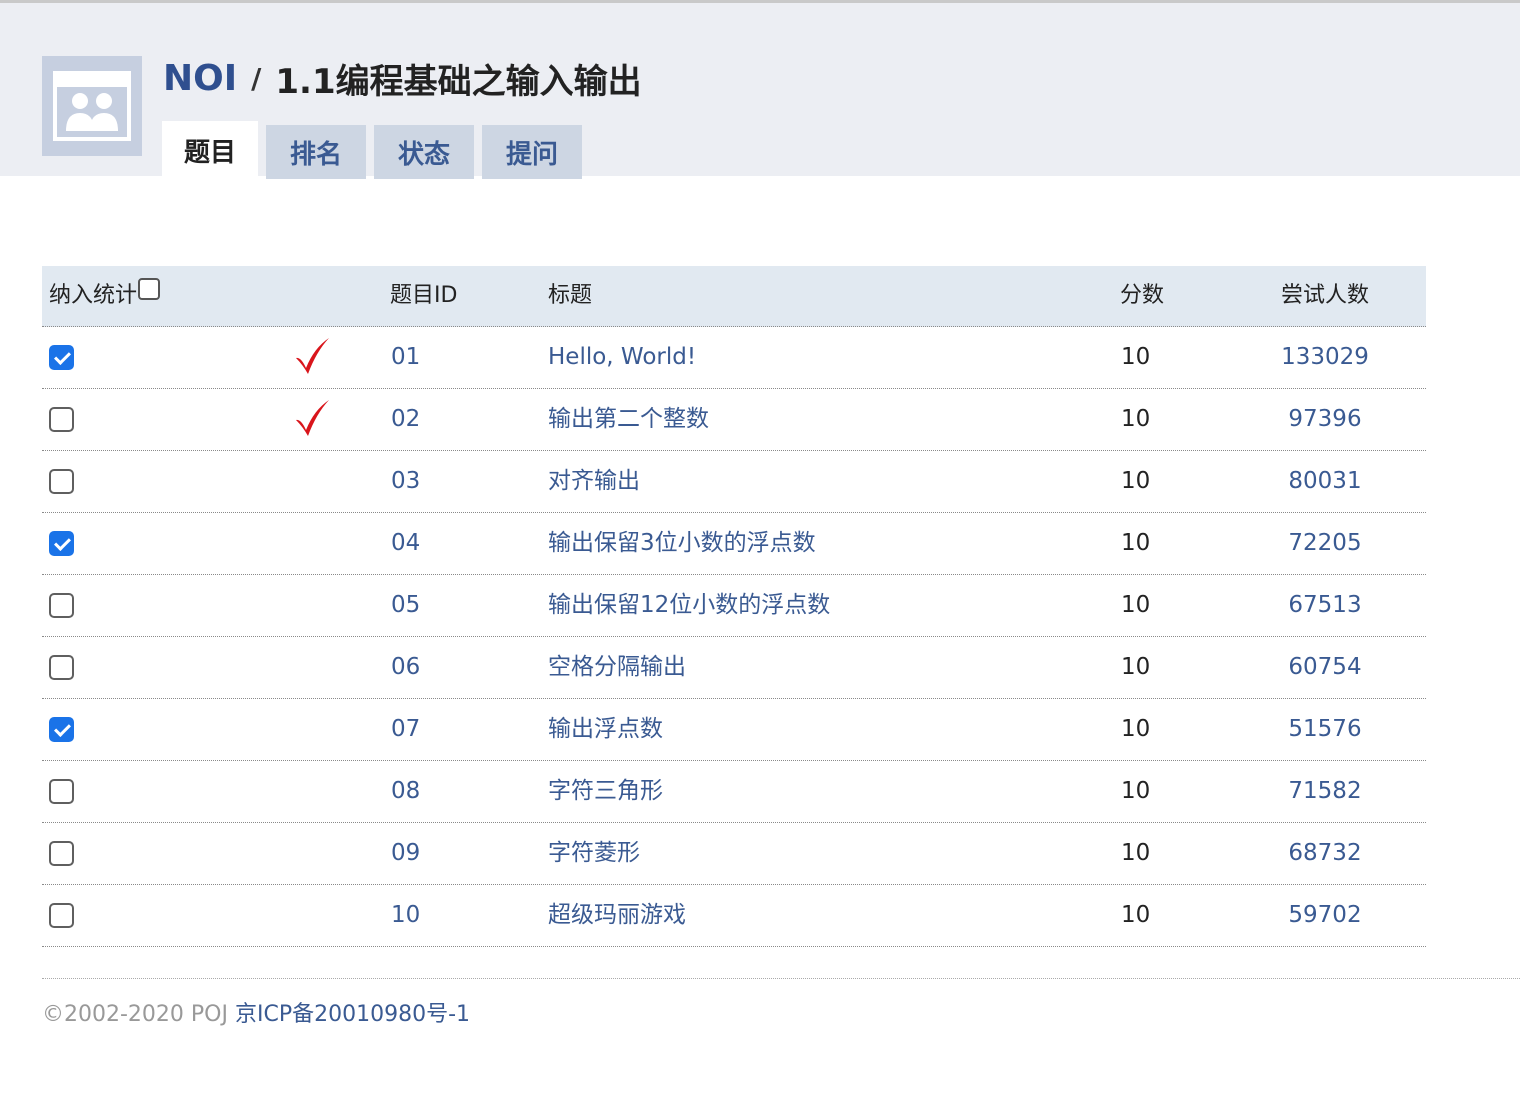  Describe the element at coordinates (200, 78) in the screenshot. I see `org-link: NOI` at that location.